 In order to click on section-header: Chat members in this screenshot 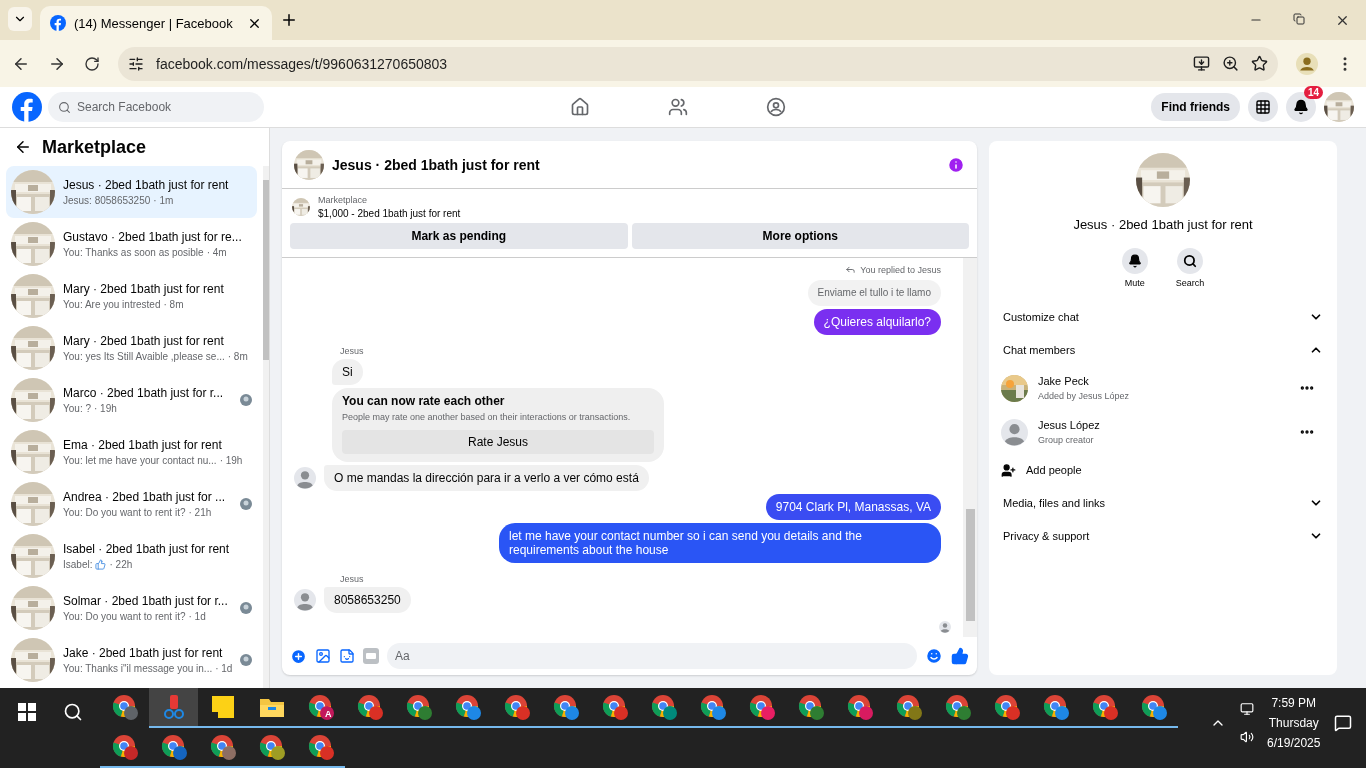, I will do `click(1163, 349)`.